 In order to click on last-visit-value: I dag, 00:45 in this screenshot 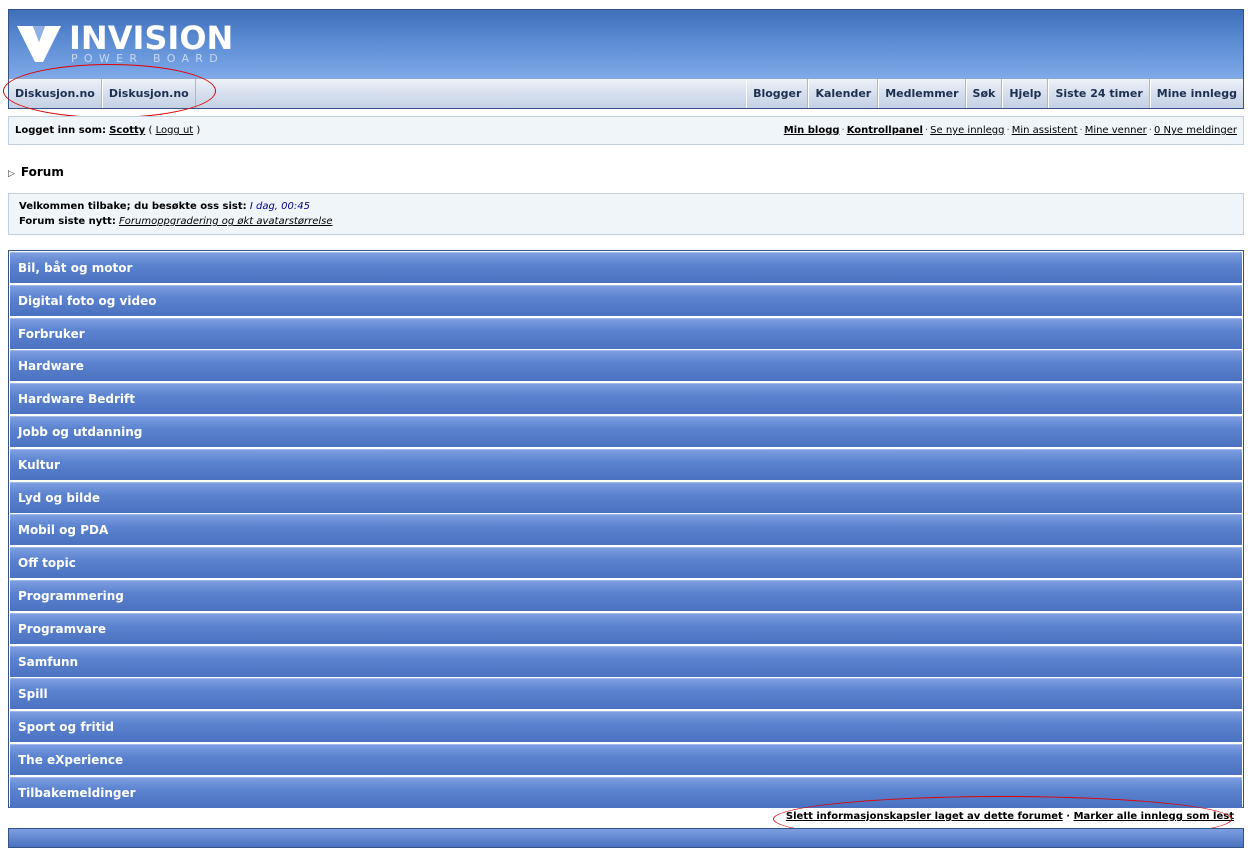, I will do `click(279, 206)`.